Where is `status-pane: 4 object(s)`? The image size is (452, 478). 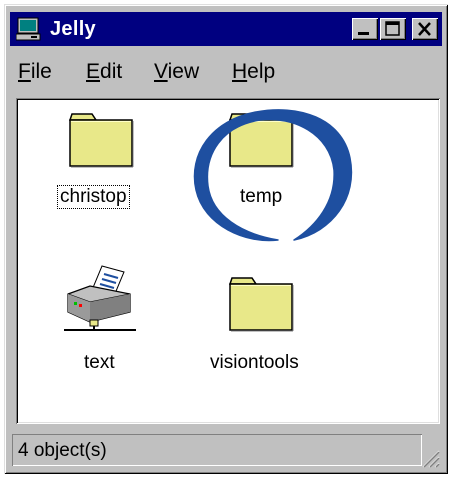
status-pane: 4 object(s) is located at coordinates (217, 450).